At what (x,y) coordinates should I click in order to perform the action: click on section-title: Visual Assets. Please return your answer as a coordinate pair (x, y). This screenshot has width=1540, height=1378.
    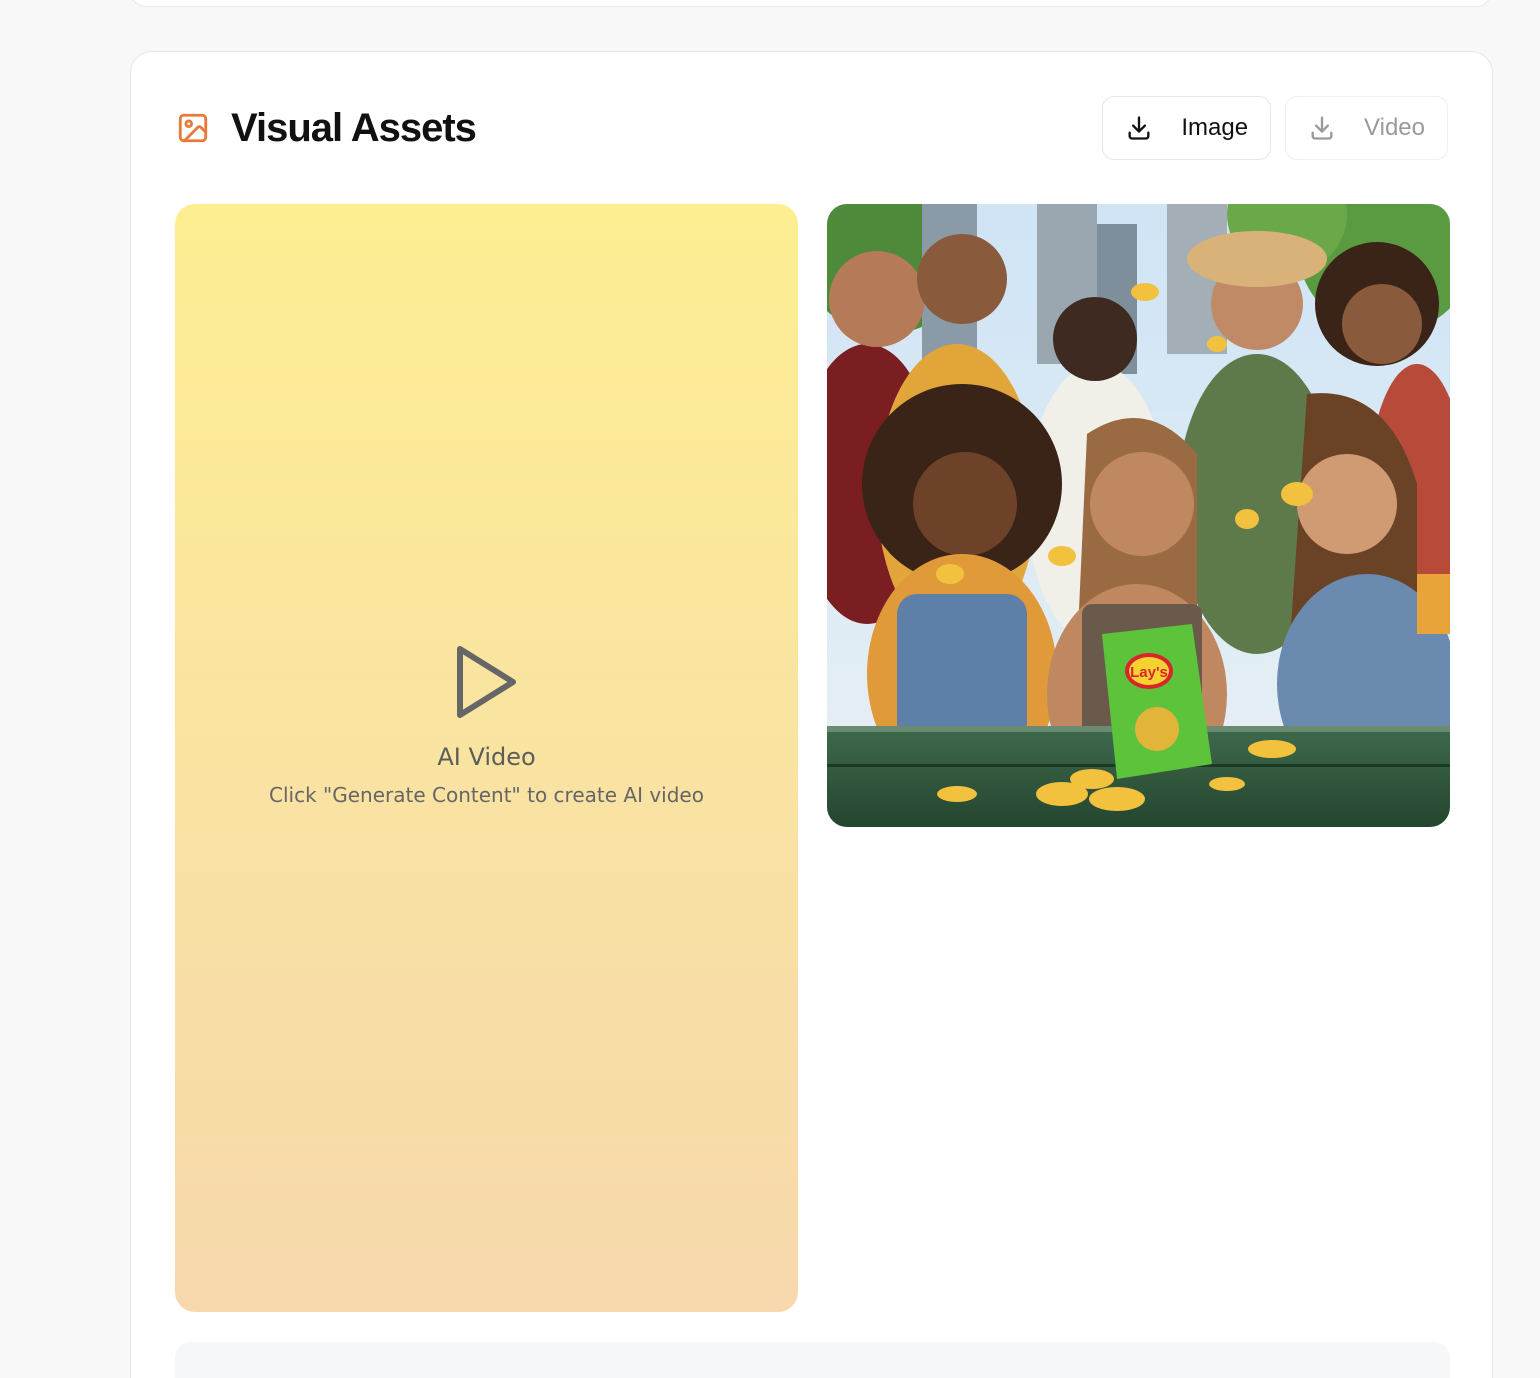
    Looking at the image, I should click on (354, 127).